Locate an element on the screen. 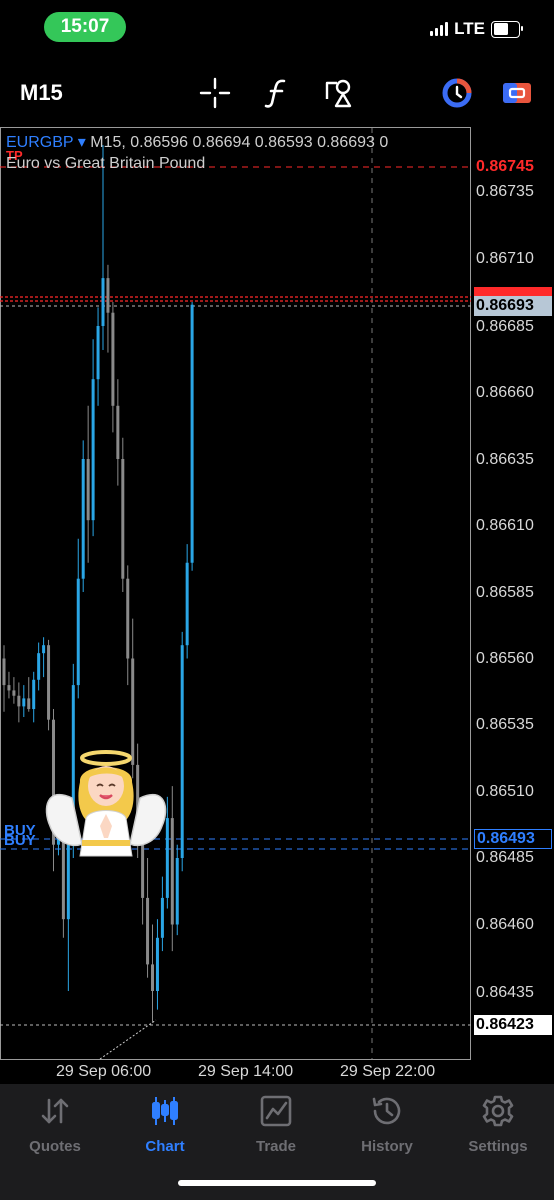 The width and height of the screenshot is (554, 1200). crosshair-icon is located at coordinates (215, 93).